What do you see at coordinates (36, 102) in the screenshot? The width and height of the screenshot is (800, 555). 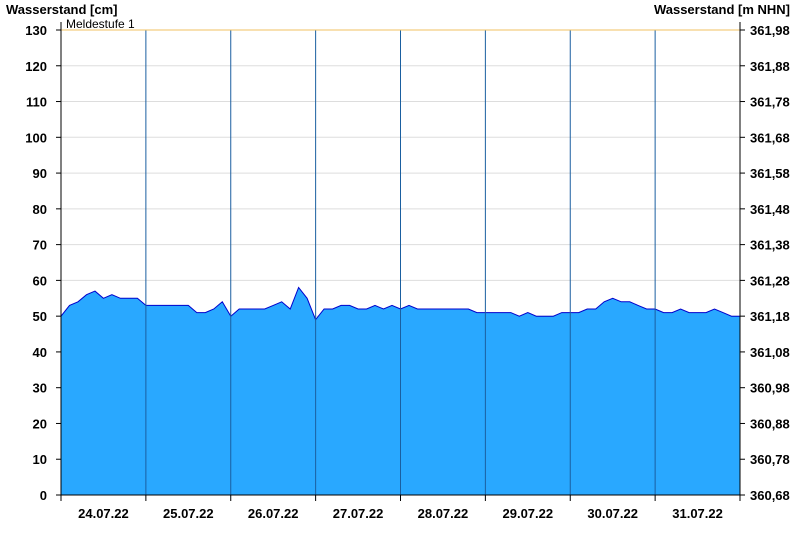 I see `y-tick-label-left: 110` at bounding box center [36, 102].